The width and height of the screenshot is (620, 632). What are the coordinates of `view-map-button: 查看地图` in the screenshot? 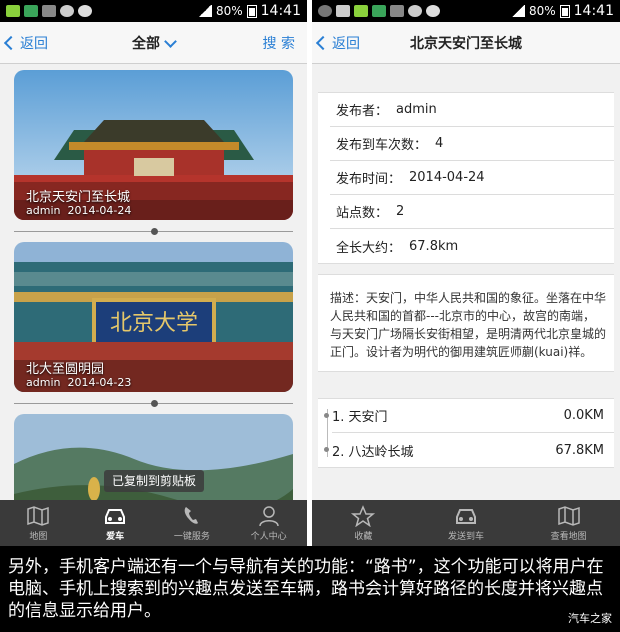 It's located at (568, 523).